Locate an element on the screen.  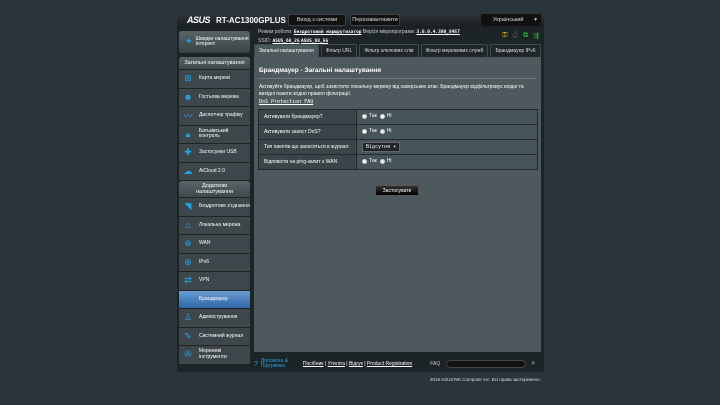
help-support-link: Допомога & Підтримка is located at coordinates (279, 364).